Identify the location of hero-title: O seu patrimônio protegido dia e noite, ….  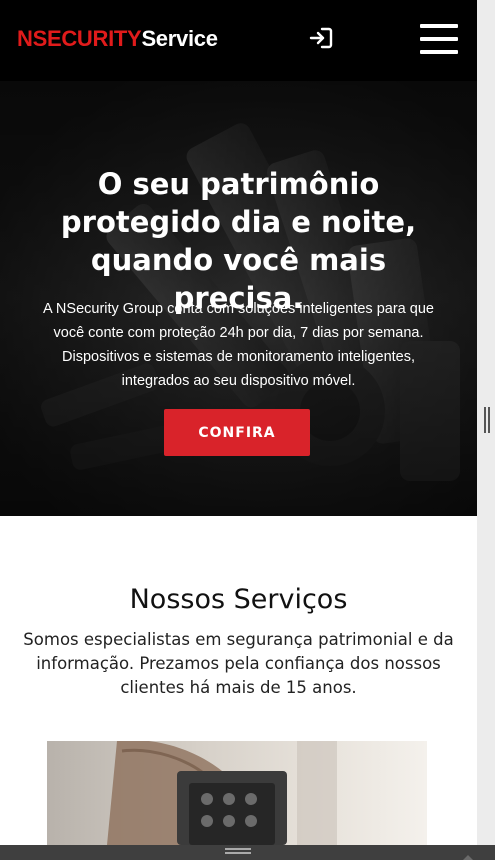
(238, 241).